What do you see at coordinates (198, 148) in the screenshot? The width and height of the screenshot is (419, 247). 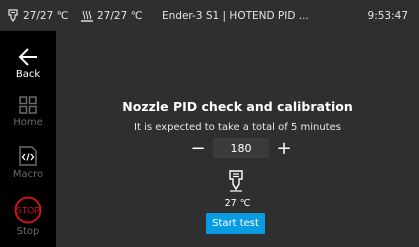 I see `decrease-button: −` at bounding box center [198, 148].